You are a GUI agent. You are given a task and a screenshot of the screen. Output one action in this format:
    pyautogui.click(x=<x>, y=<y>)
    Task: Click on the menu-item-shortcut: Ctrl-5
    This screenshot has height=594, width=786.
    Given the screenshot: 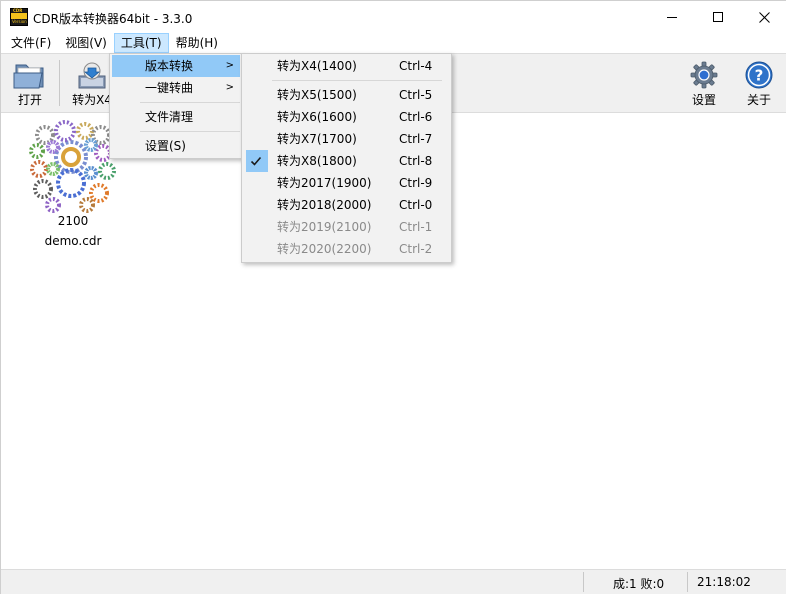 What is the action you would take?
    pyautogui.click(x=416, y=95)
    